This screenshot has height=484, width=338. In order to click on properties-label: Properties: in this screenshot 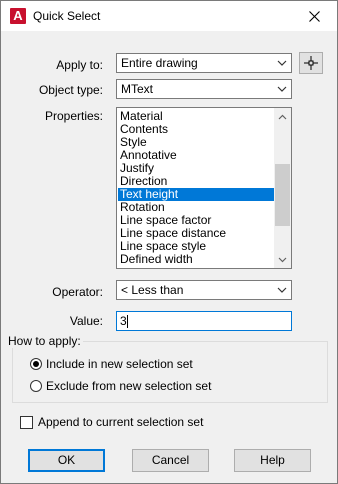, I will do `click(73, 116)`.